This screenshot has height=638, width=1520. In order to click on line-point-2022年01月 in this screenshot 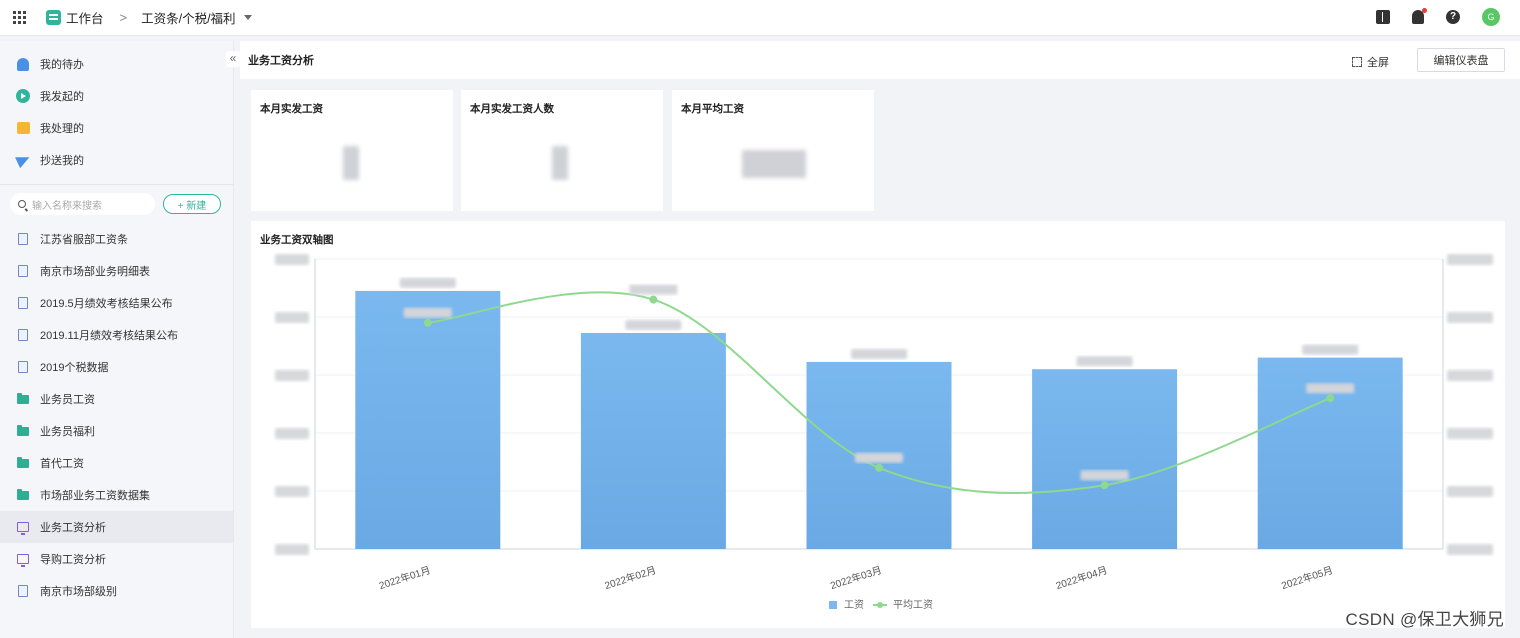, I will do `click(427, 322)`.